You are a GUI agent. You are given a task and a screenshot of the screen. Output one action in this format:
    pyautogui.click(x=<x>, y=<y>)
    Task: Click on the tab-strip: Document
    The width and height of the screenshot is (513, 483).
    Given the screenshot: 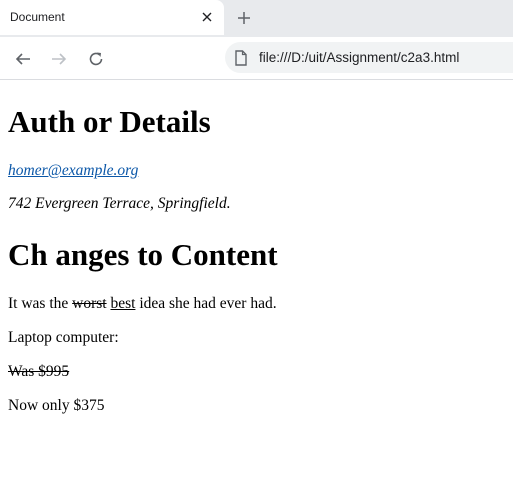 What is the action you would take?
    pyautogui.click(x=256, y=18)
    